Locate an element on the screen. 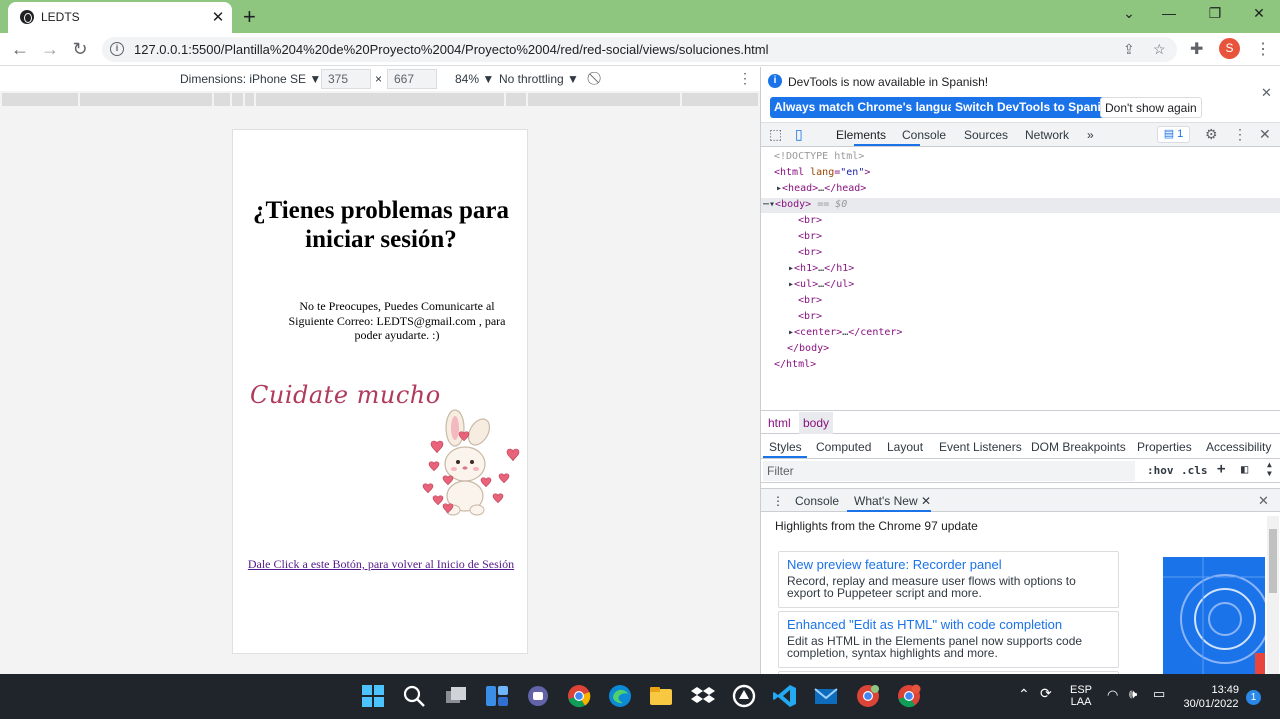 The image size is (1280, 719). tab-event-listeners: Event Listeners is located at coordinates (980, 447).